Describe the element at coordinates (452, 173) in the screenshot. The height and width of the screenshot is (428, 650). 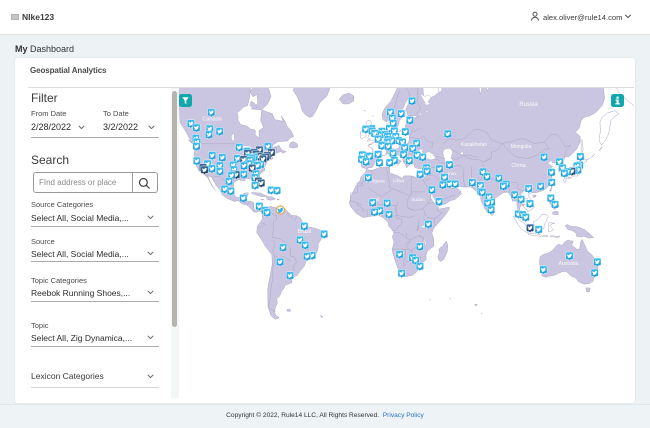
I see `svg-text: Iran` at that location.